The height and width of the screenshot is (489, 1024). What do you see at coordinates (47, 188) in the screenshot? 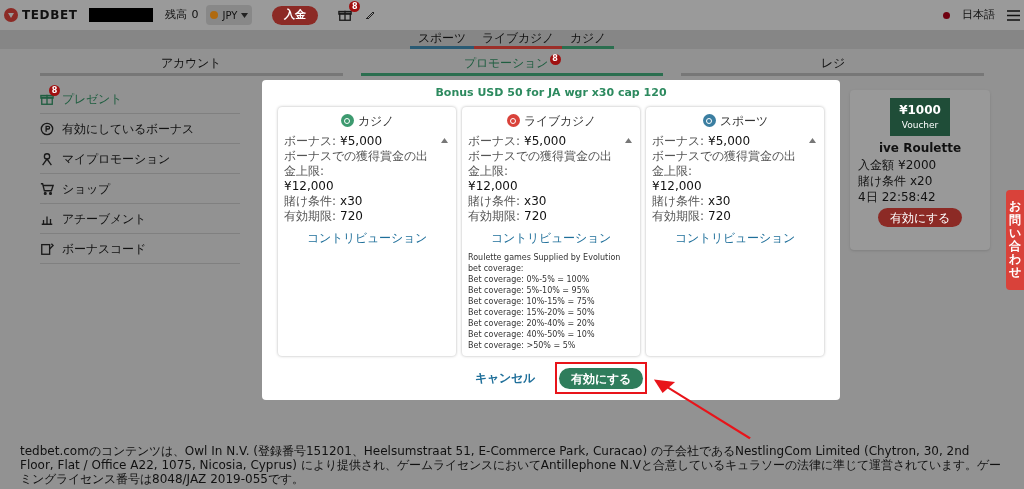
I see `cart-icon` at bounding box center [47, 188].